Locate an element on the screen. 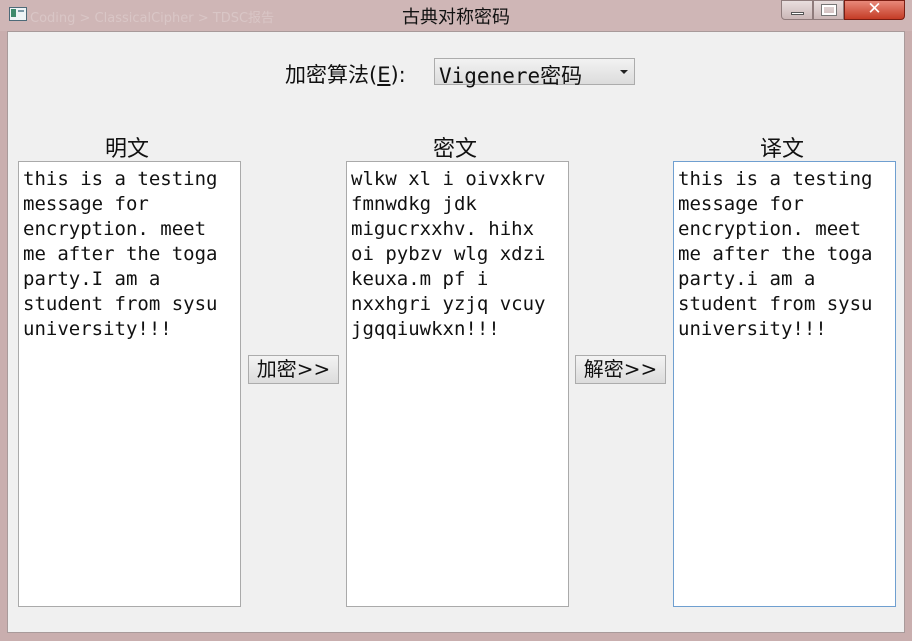 This screenshot has width=912, height=641. window-title: 古典对称密码 is located at coordinates (456, 17).